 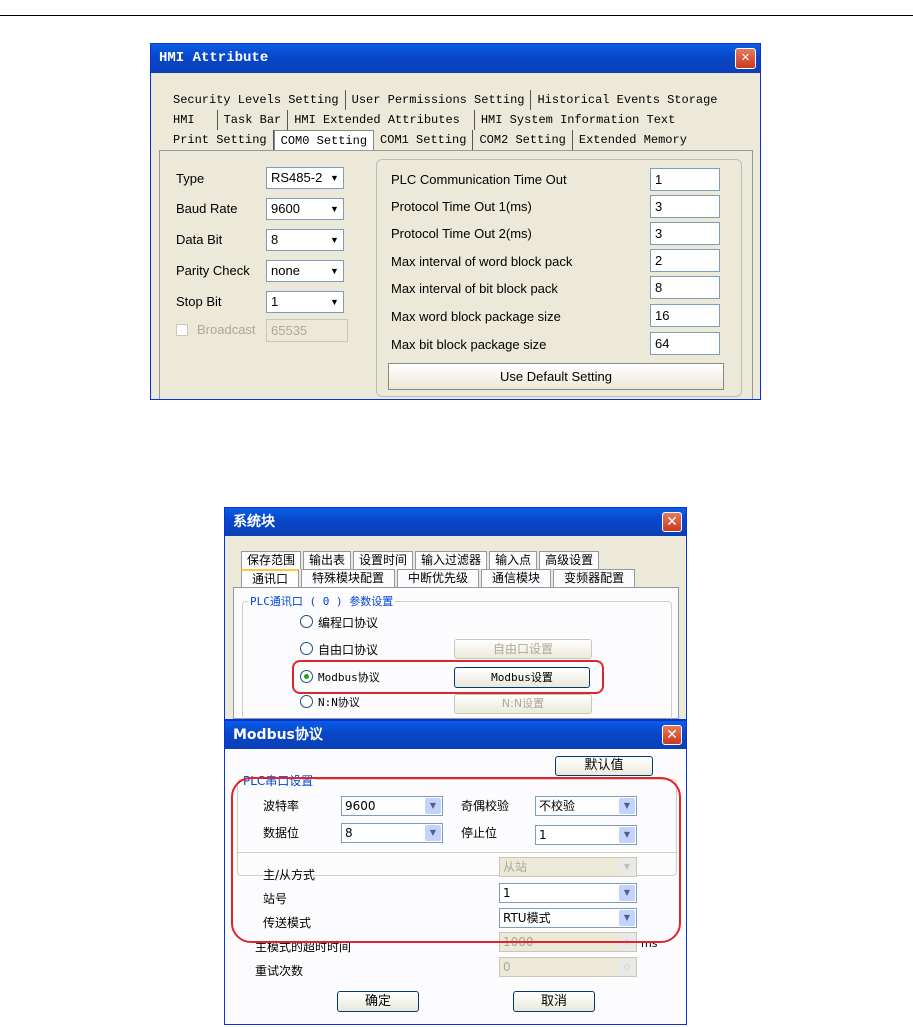 What do you see at coordinates (469, 344) in the screenshot?
I see `param-label-6: Max bit block package size` at bounding box center [469, 344].